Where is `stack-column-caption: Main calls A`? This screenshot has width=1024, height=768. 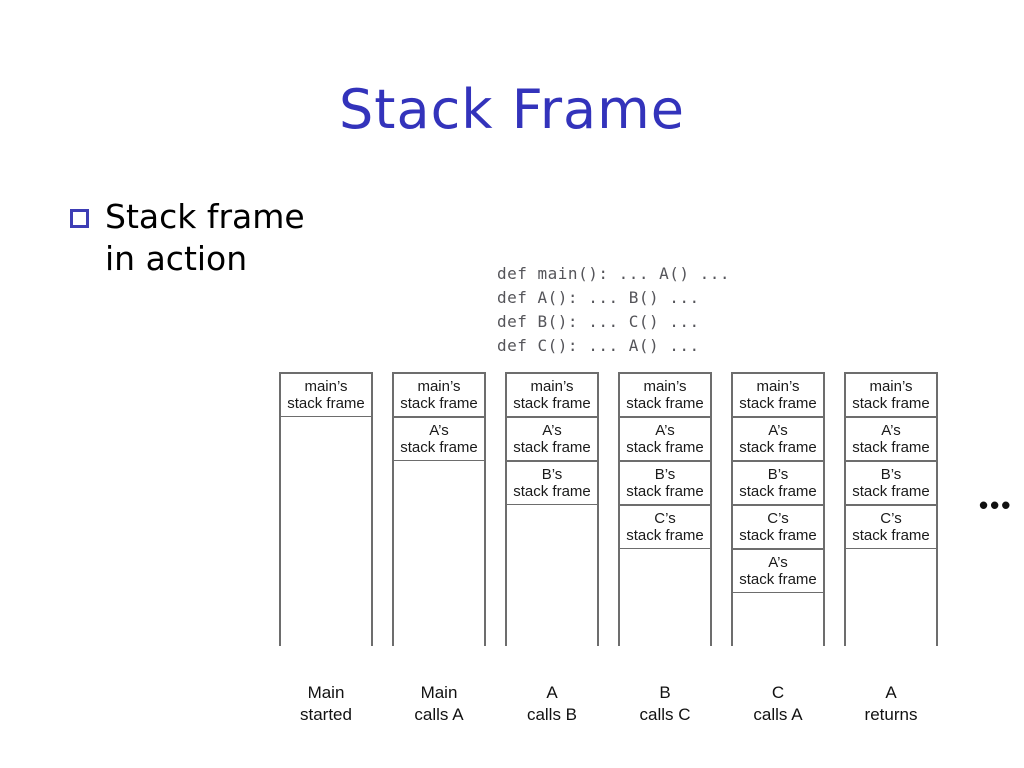 stack-column-caption: Main calls A is located at coordinates (439, 703).